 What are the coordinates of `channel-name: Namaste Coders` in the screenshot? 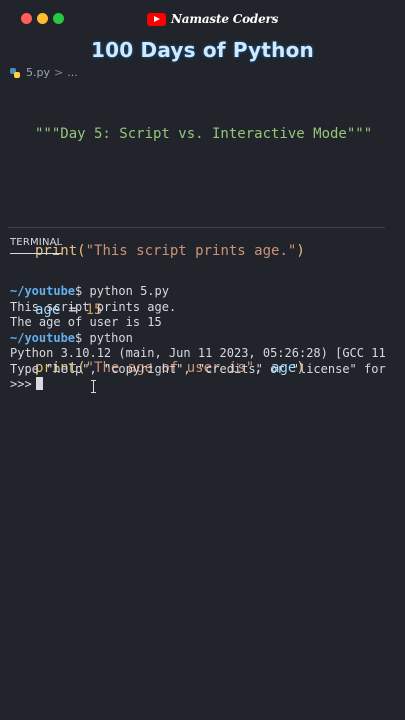 It's located at (225, 19).